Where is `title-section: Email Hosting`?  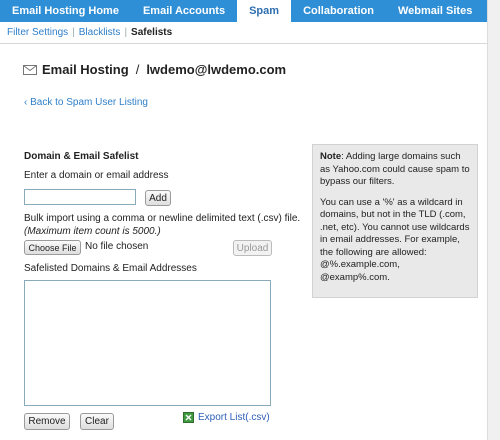 title-section: Email Hosting is located at coordinates (85, 69).